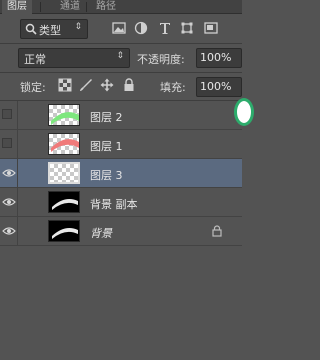 This screenshot has width=320, height=360. Describe the element at coordinates (244, 112) in the screenshot. I see `floating-green-widget` at that location.